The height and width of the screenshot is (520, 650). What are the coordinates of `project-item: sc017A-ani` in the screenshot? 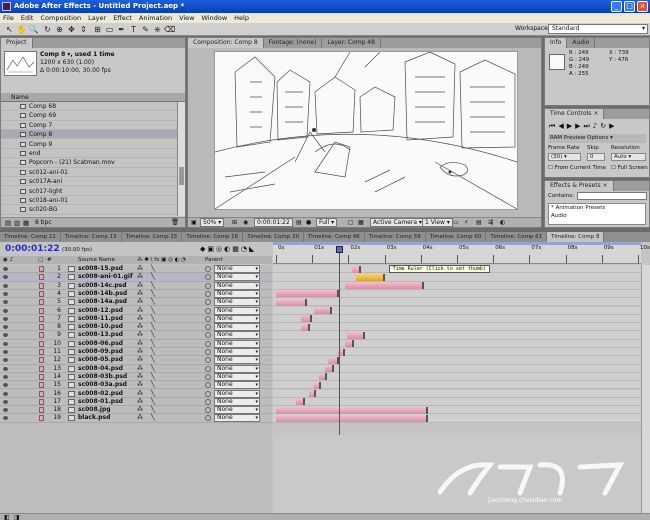 It's located at (89, 182).